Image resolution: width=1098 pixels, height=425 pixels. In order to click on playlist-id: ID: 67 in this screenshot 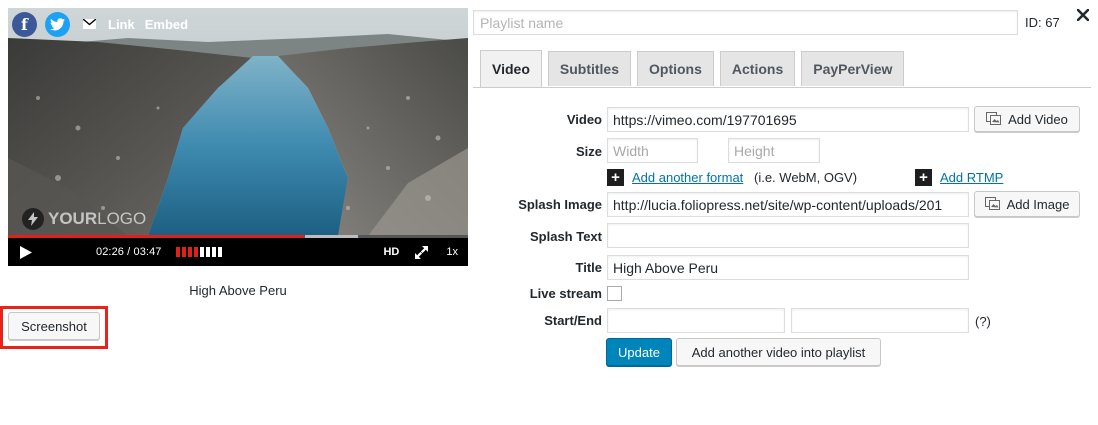, I will do `click(1042, 22)`.